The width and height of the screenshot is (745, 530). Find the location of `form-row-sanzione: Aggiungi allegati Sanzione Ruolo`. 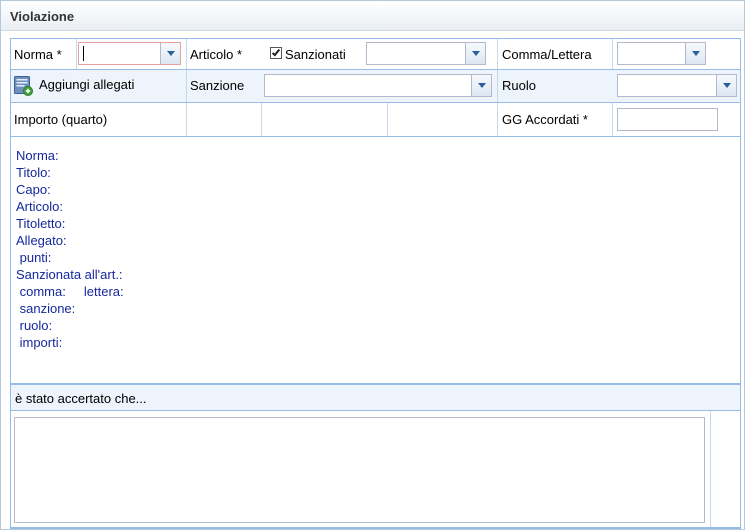

form-row-sanzione: Aggiungi allegati Sanzione Ruolo is located at coordinates (375, 86).